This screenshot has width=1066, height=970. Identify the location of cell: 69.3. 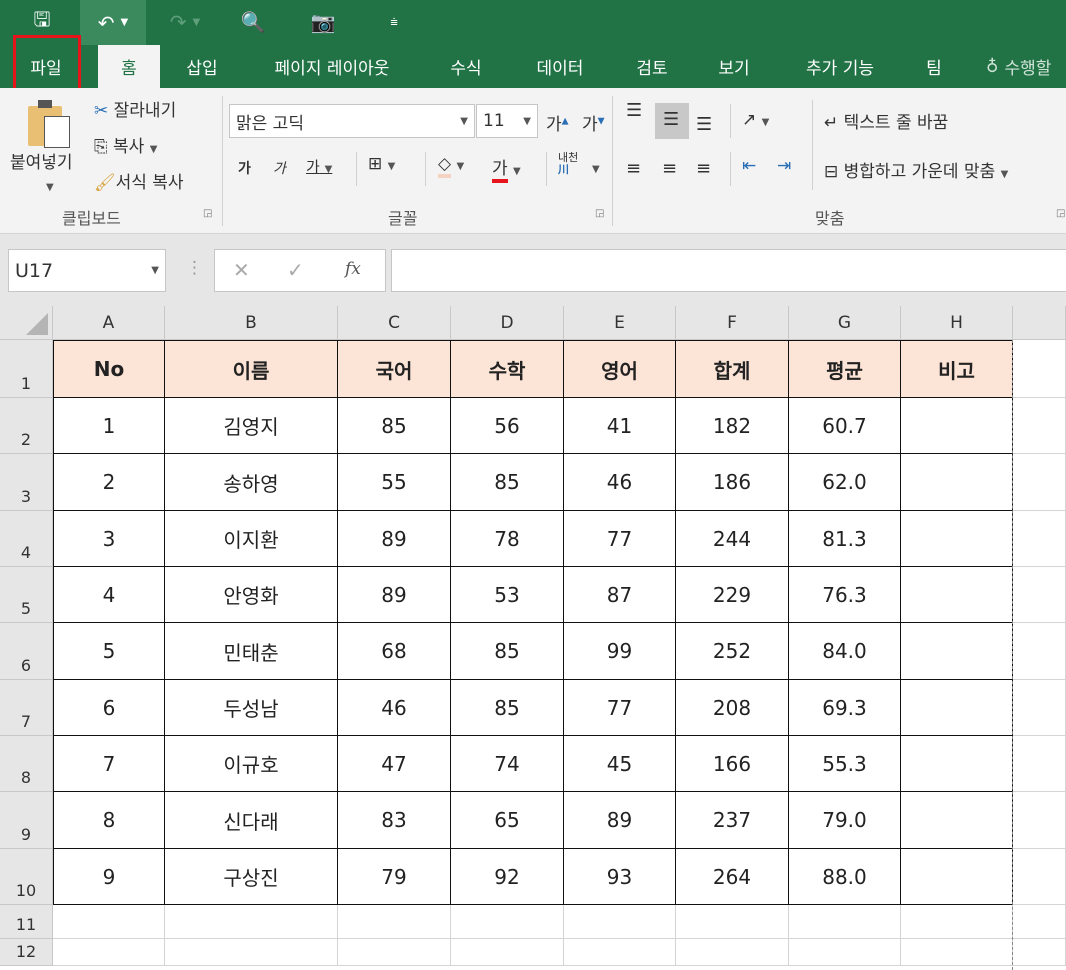
(845, 708).